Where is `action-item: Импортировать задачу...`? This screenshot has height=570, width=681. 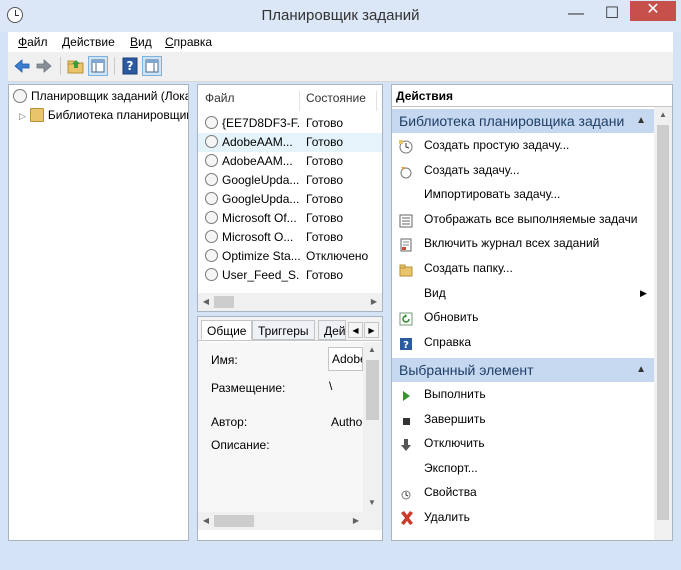 action-item: Импортировать задачу... is located at coordinates (523, 194).